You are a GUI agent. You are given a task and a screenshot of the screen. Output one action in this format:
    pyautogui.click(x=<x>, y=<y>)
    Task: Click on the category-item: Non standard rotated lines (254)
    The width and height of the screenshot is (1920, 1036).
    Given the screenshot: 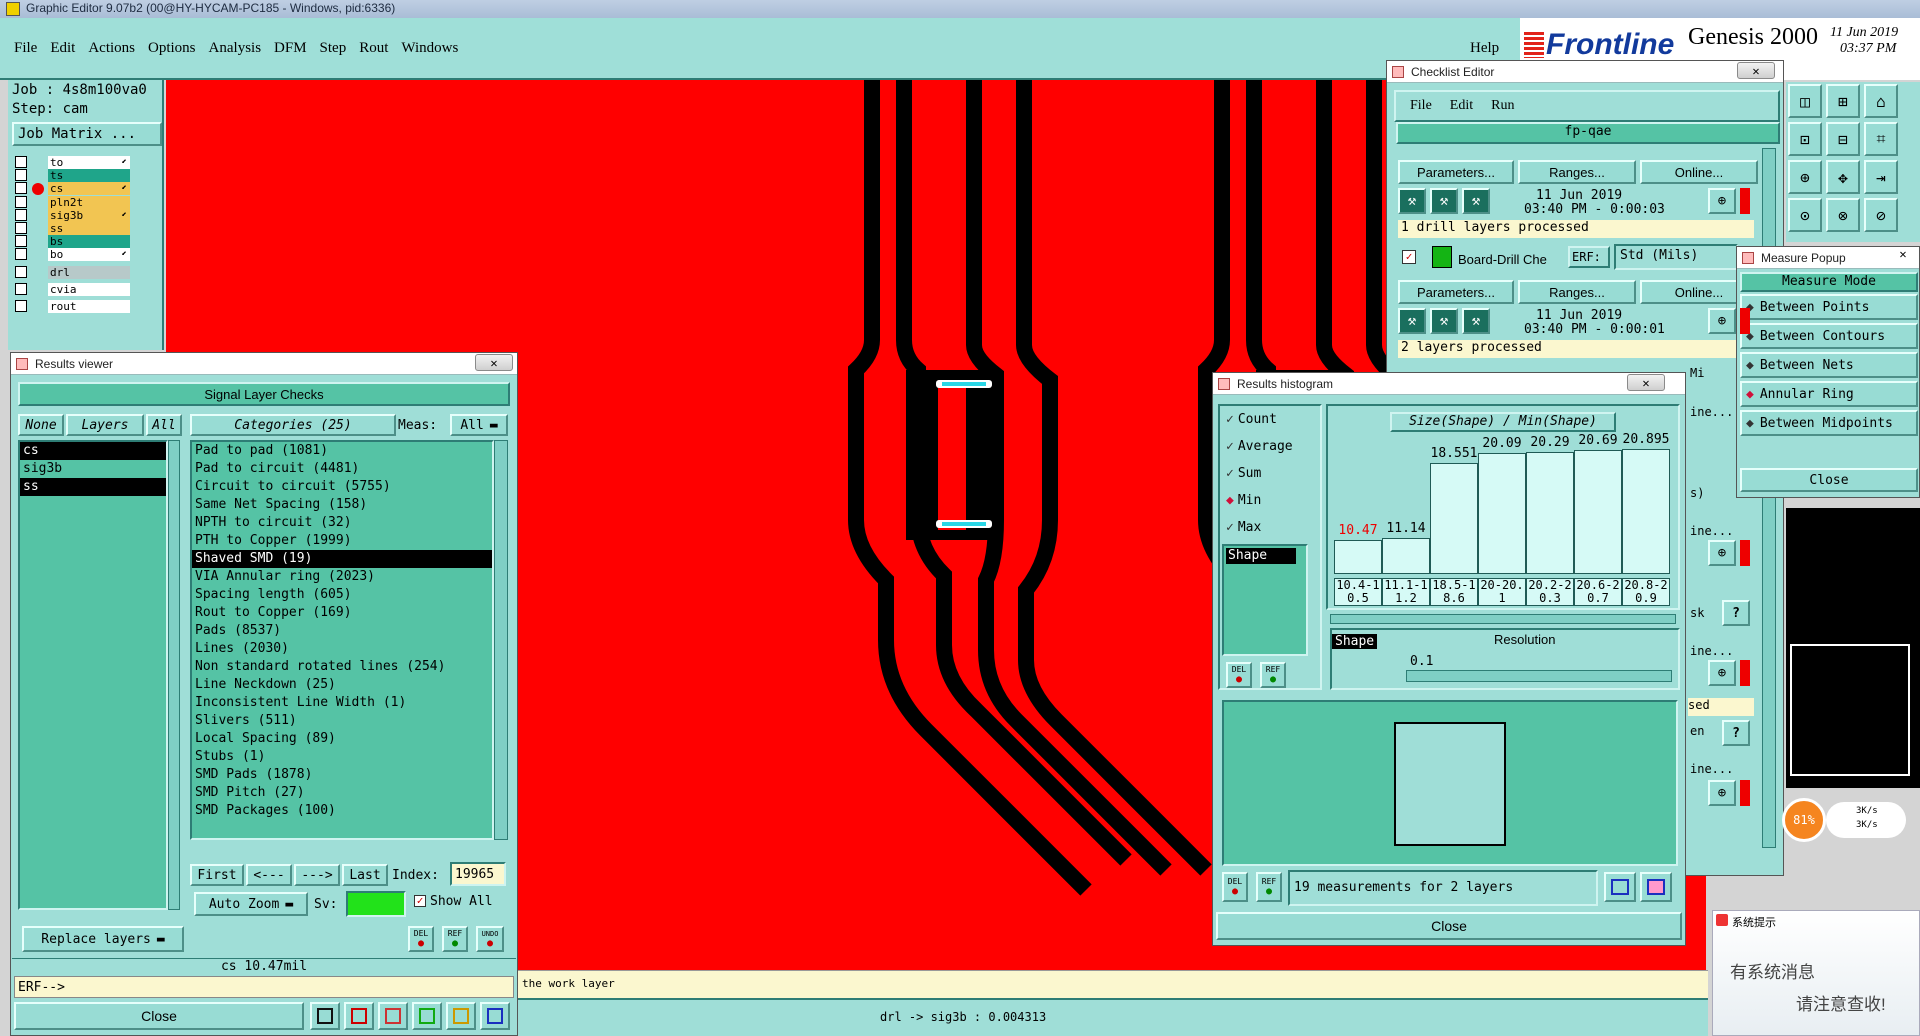 What is the action you would take?
    pyautogui.click(x=342, y=667)
    